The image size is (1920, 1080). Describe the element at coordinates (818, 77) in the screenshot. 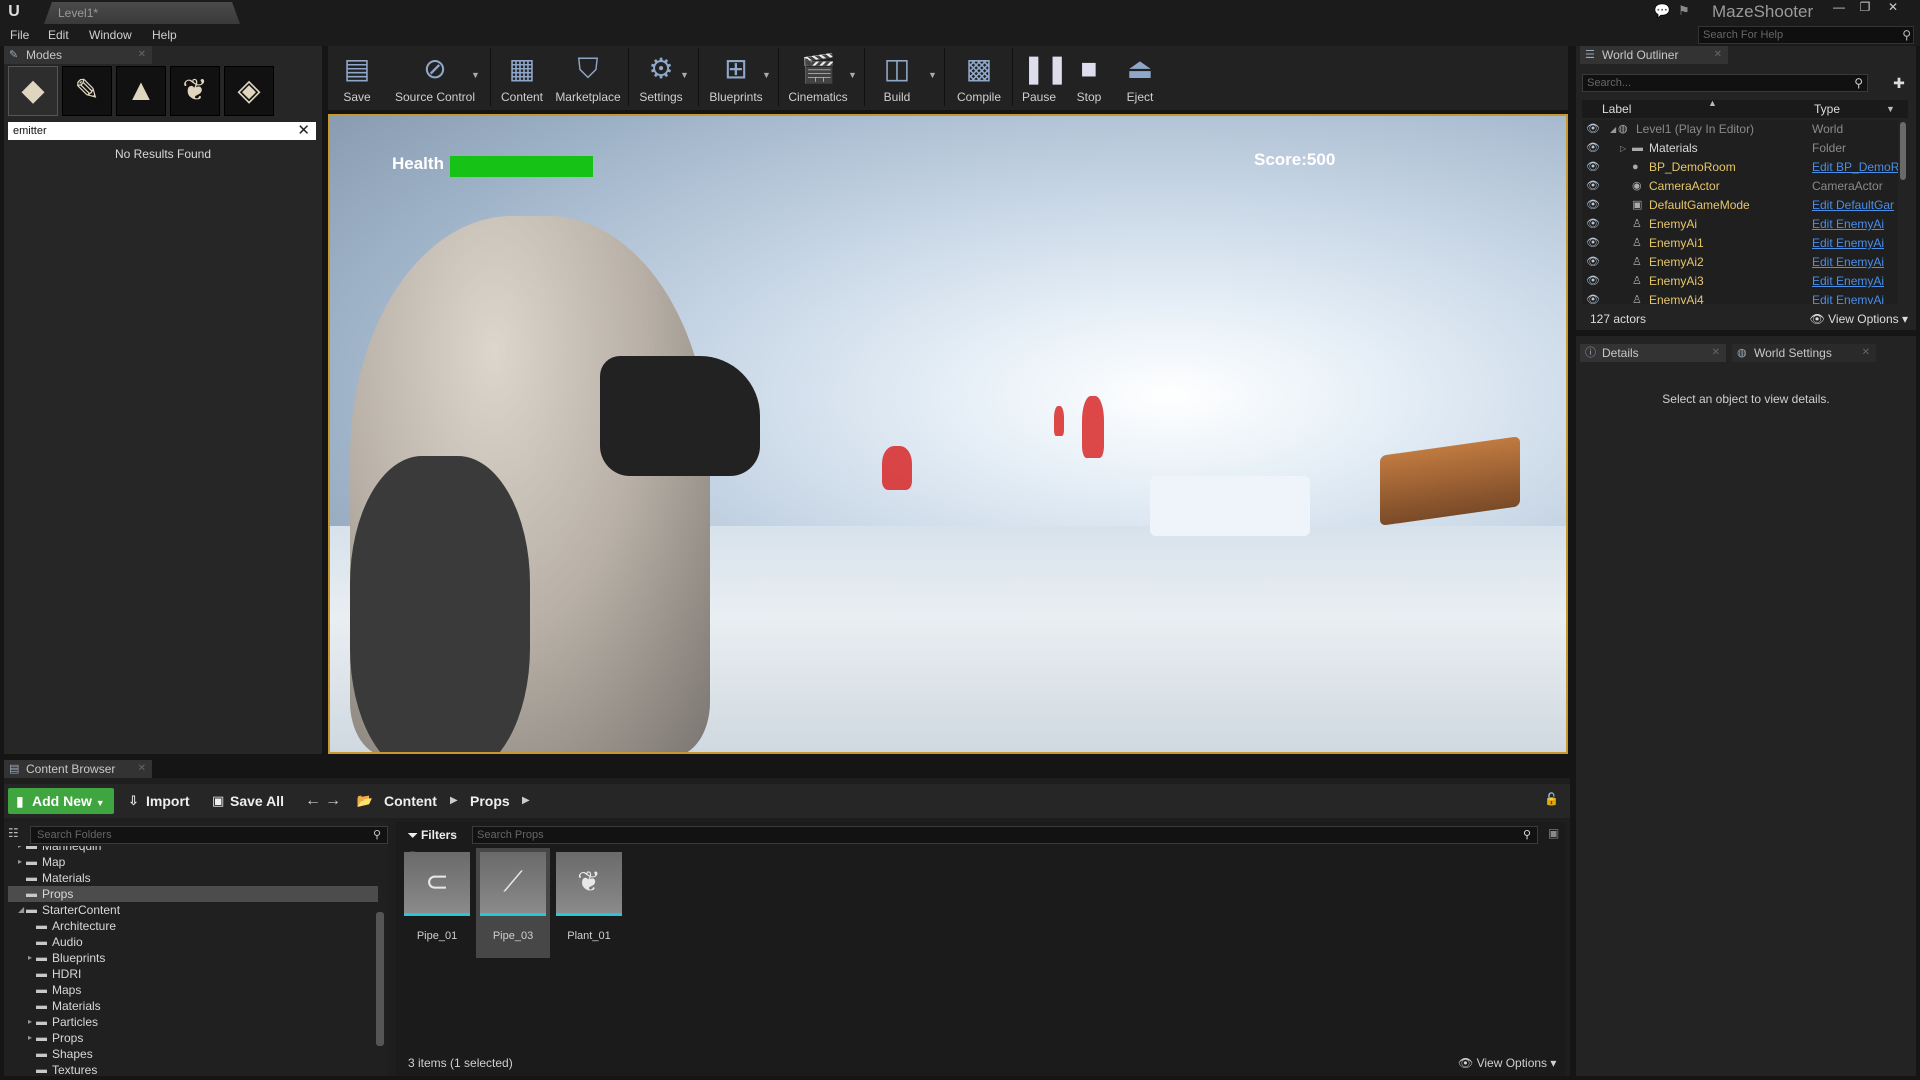

I see `cinematics-button: 🎬 Cinematics` at that location.